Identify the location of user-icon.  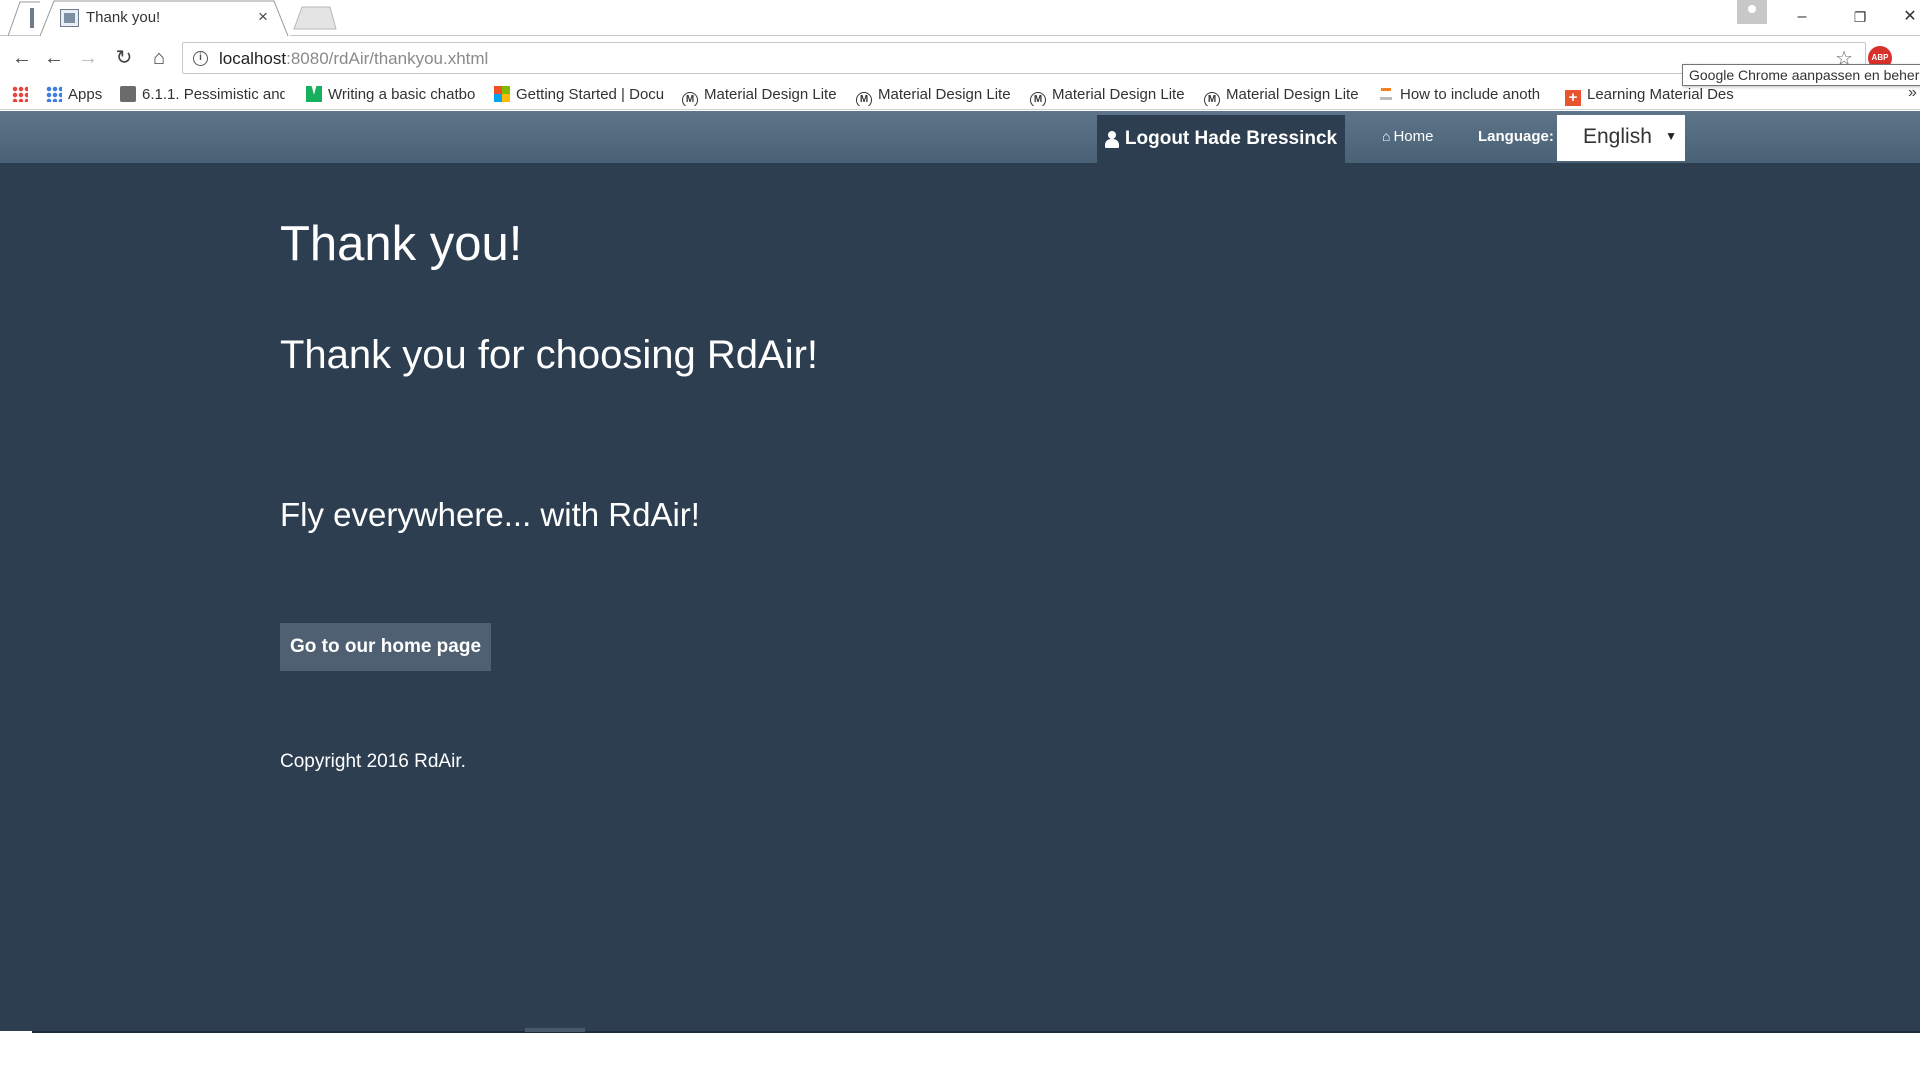
(1111, 139).